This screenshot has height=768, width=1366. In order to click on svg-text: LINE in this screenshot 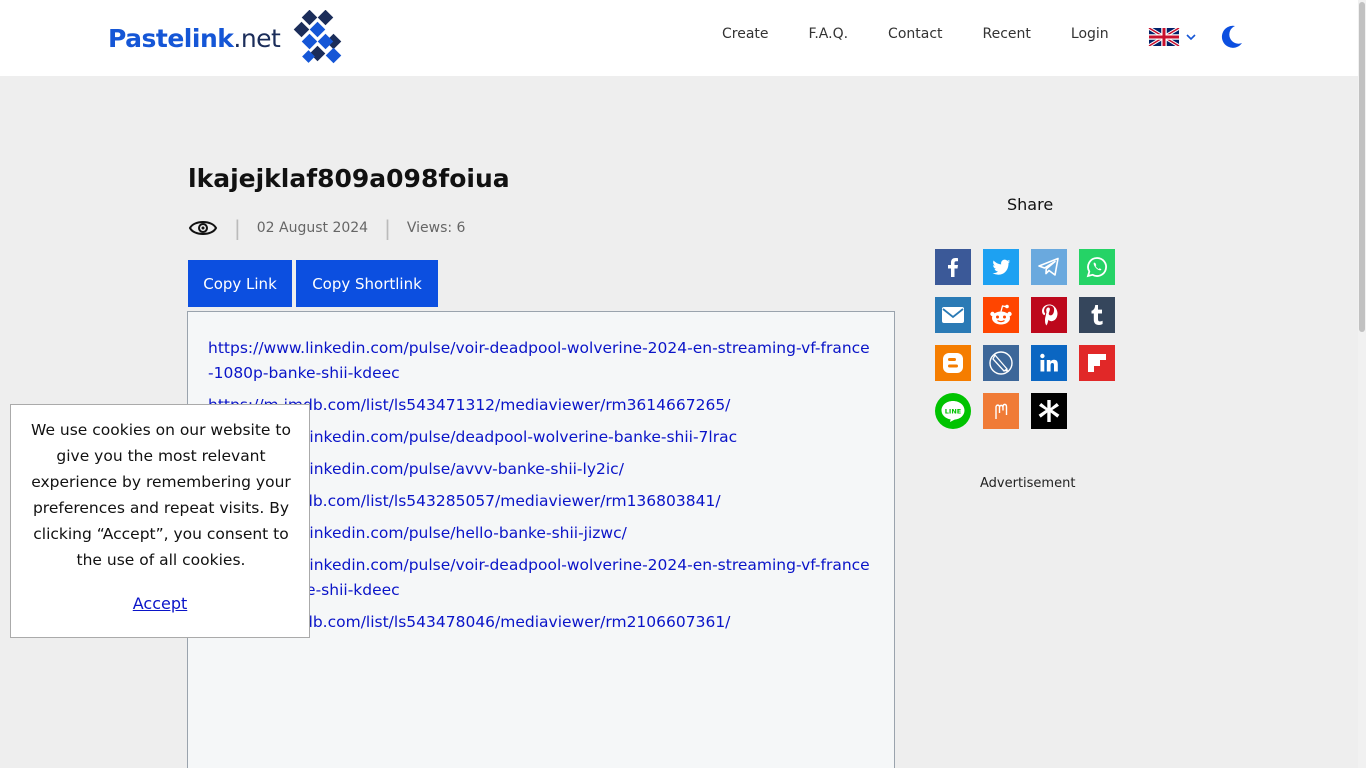, I will do `click(953, 412)`.